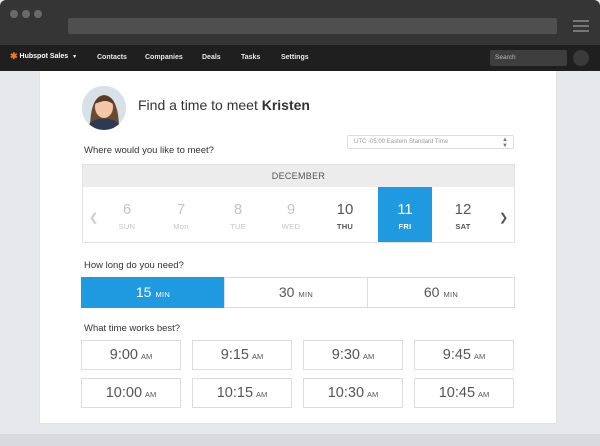 This screenshot has height=446, width=600. Describe the element at coordinates (285, 105) in the screenshot. I see `host-name: Kristen` at that location.